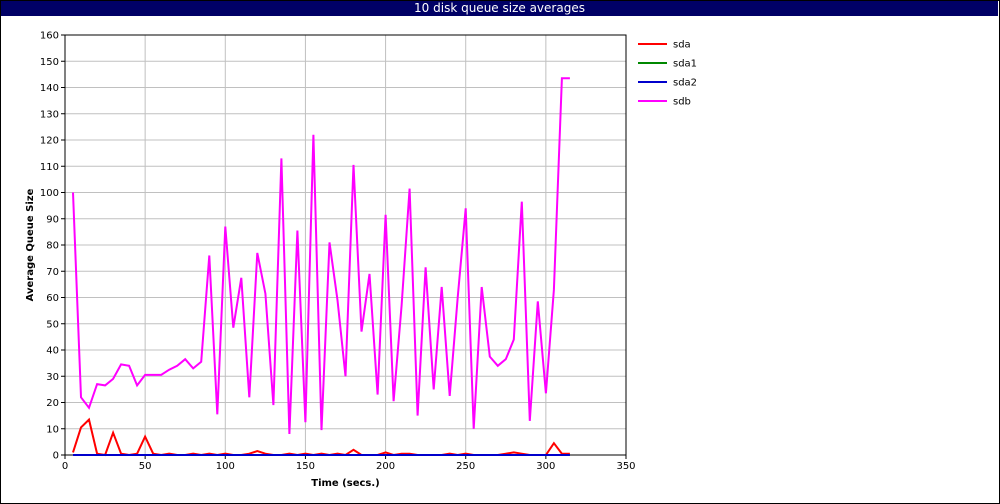  What do you see at coordinates (682, 102) in the screenshot?
I see `legend-label-sdb: sdb` at bounding box center [682, 102].